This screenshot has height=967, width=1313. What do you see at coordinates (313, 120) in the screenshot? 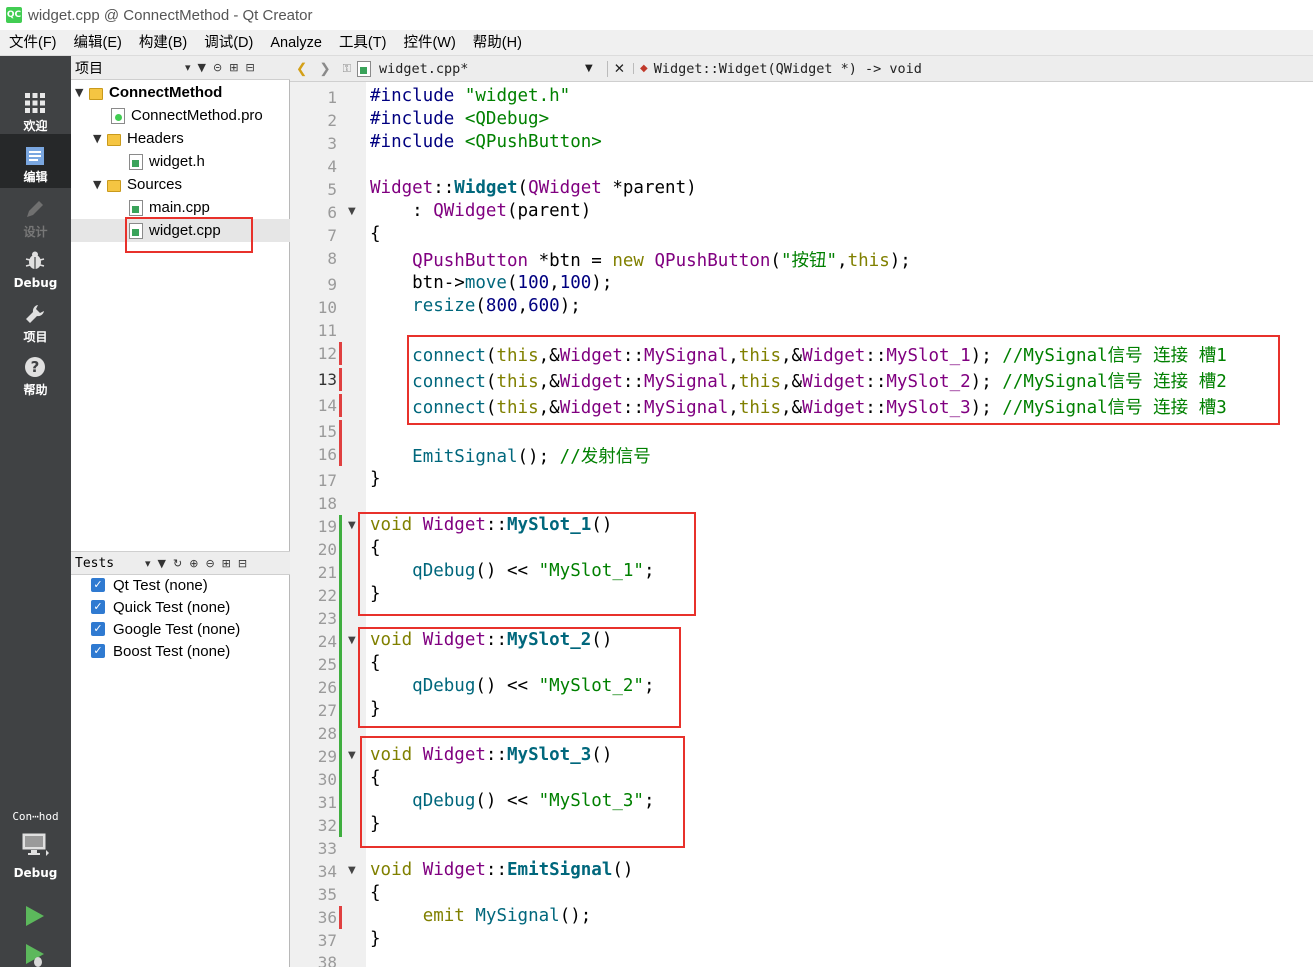
I see `line-number: 2` at bounding box center [313, 120].